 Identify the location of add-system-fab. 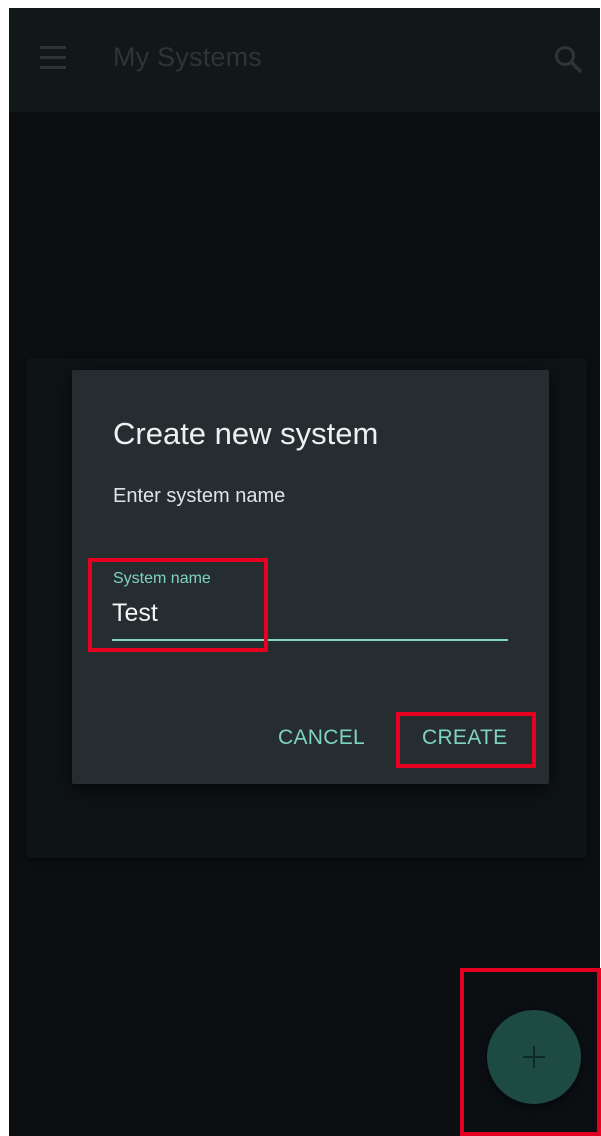
(534, 1057).